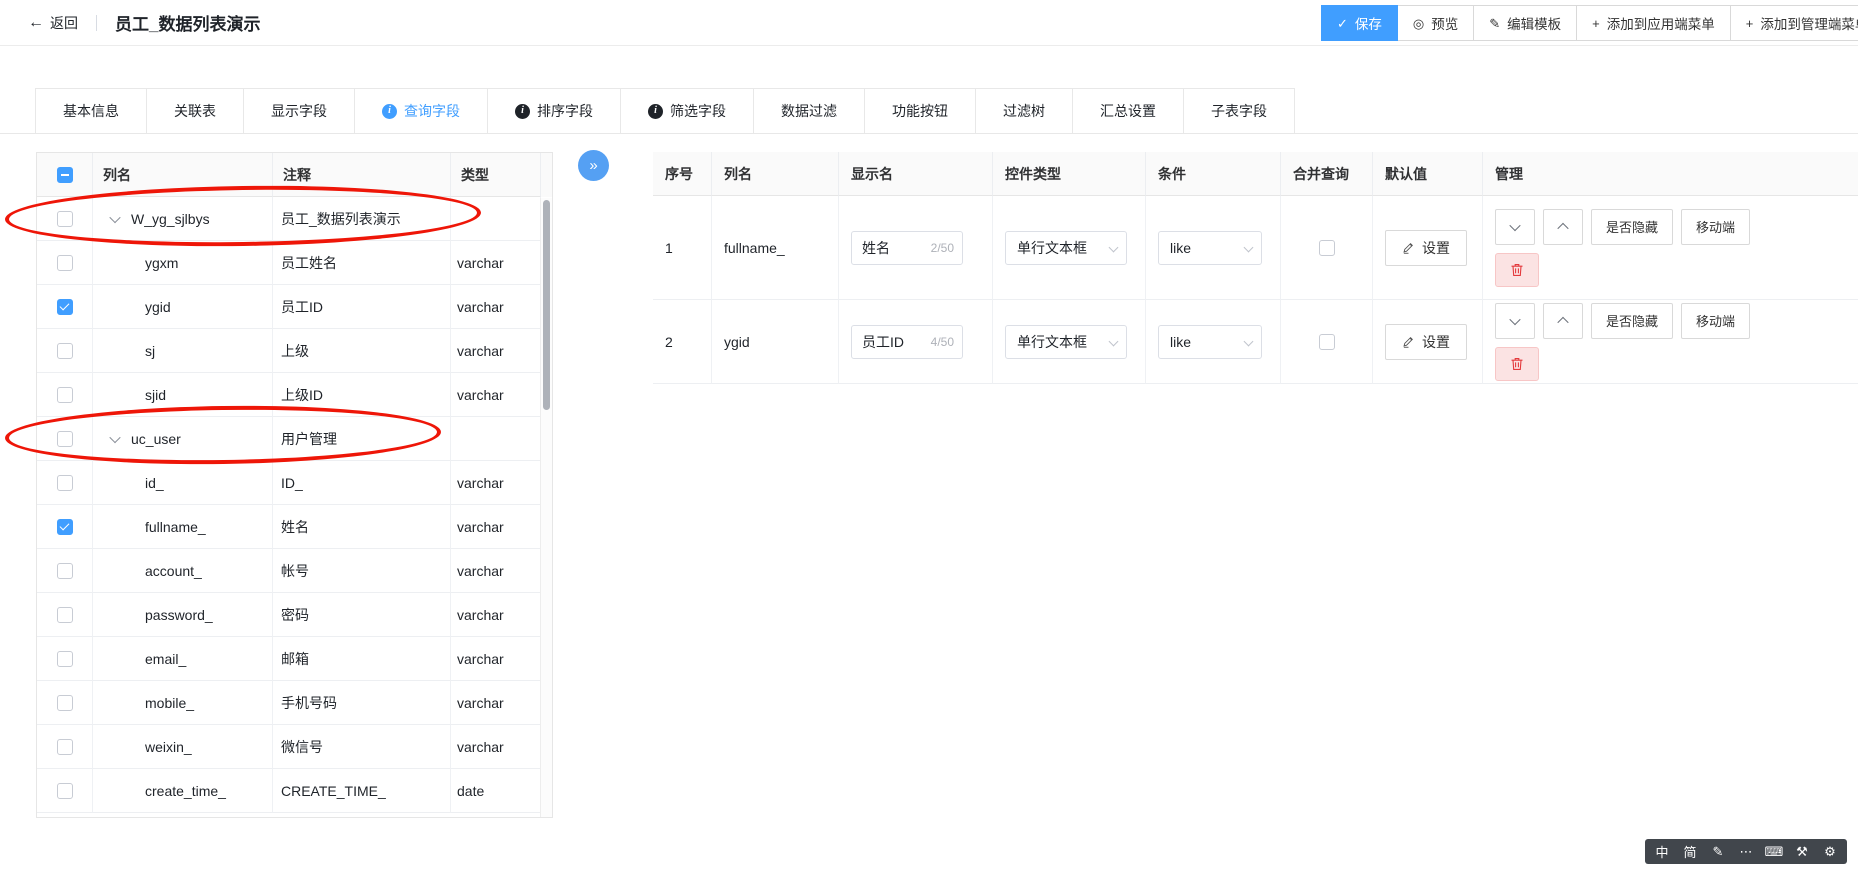 The width and height of the screenshot is (1858, 882). Describe the element at coordinates (91, 110) in the screenshot. I see `tab-basic-info: 基本信息` at that location.